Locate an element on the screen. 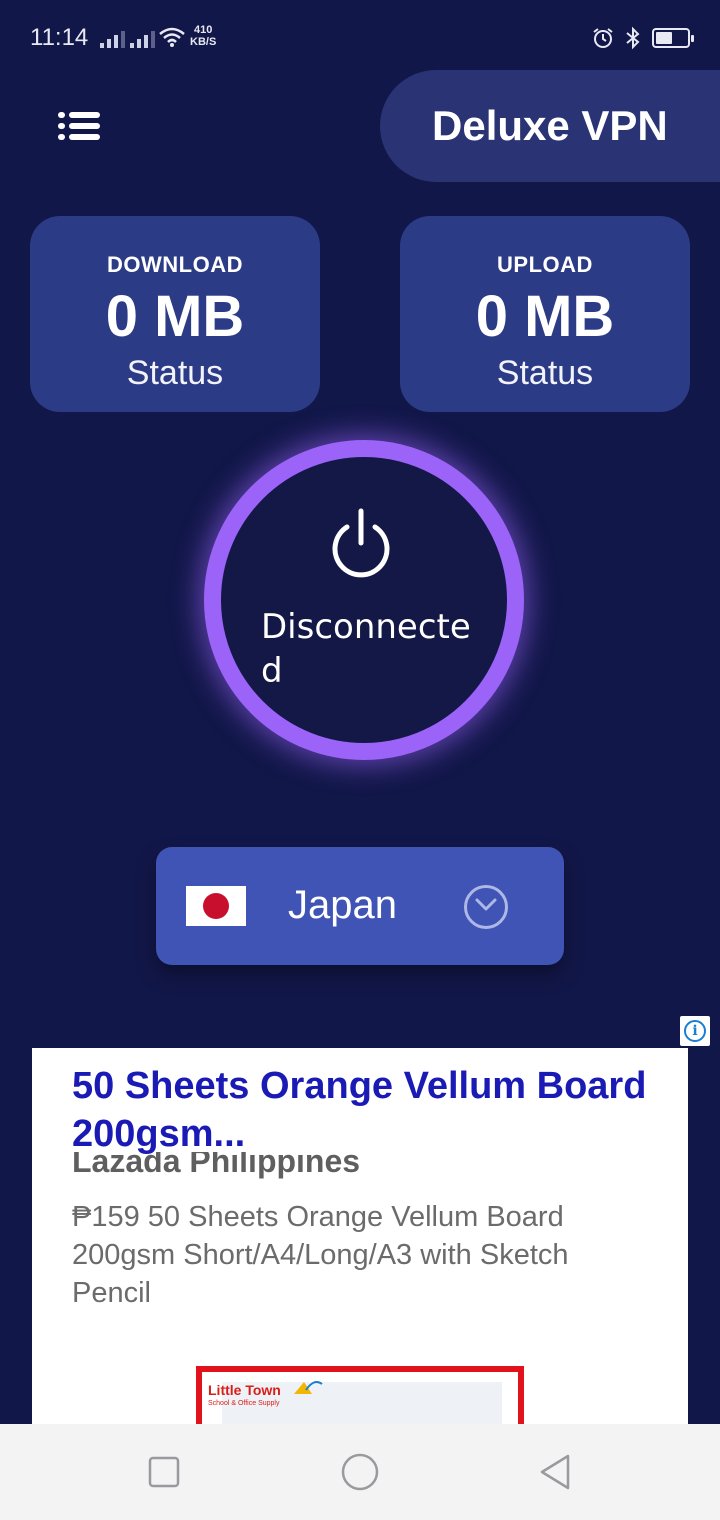 The height and width of the screenshot is (1520, 720). chevron-down-icon is located at coordinates (486, 907).